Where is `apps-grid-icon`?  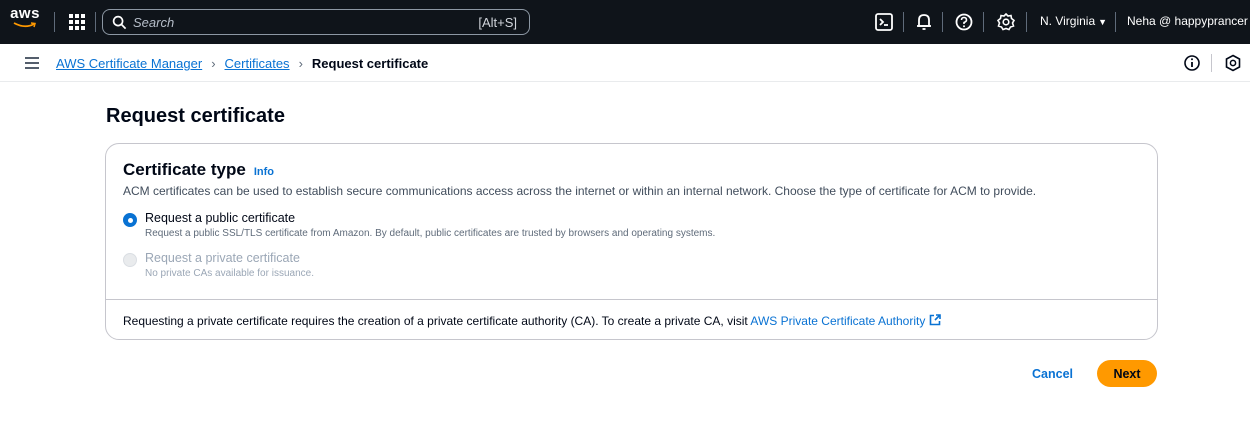 apps-grid-icon is located at coordinates (77, 22).